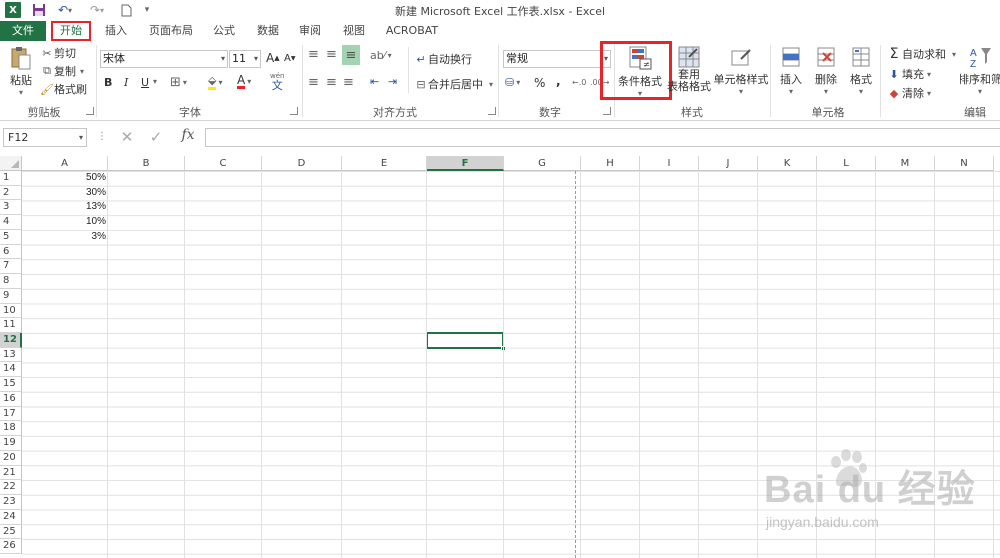 This screenshot has height=558, width=1000. What do you see at coordinates (97, 10) in the screenshot?
I see `redo-icon: ↷ ▾` at bounding box center [97, 10].